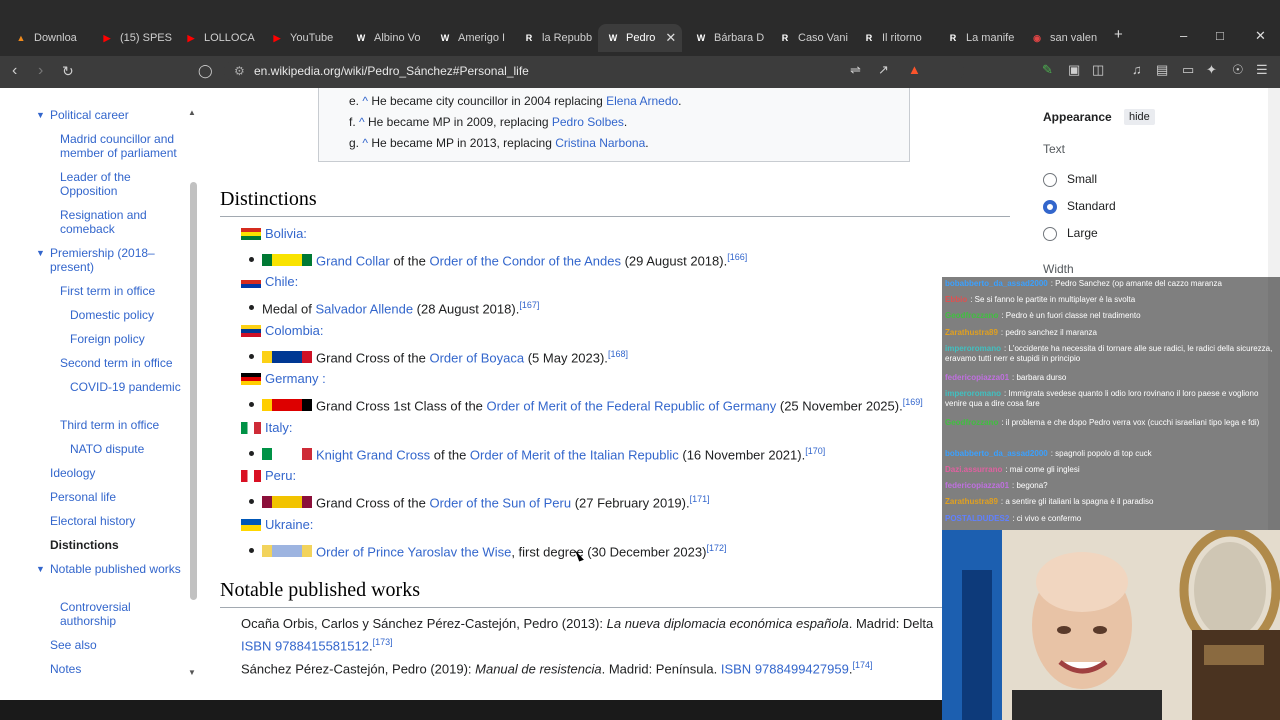  What do you see at coordinates (117, 115) in the screenshot?
I see `toc-item: Political career` at bounding box center [117, 115].